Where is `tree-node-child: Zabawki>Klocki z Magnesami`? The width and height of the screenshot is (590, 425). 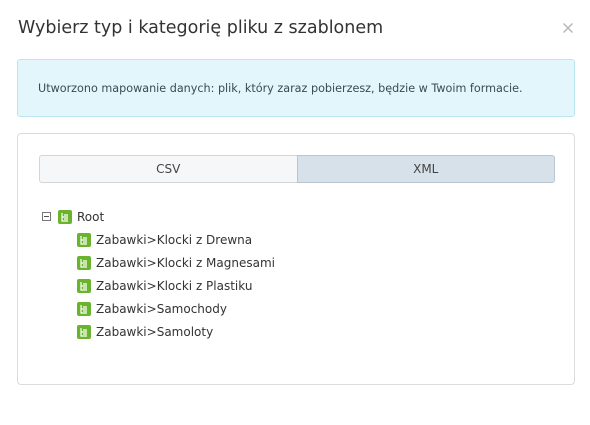
tree-node-child: Zabawki>Klocki z Magnesami is located at coordinates (158, 262).